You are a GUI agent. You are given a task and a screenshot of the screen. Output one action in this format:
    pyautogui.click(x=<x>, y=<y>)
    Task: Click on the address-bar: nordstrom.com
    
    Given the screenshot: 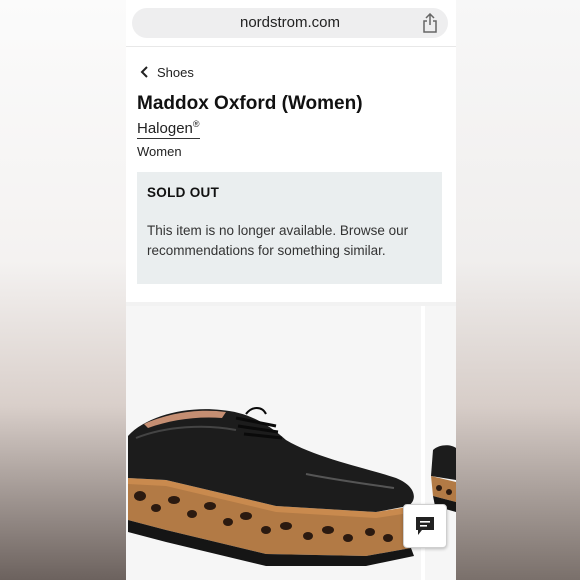 What is the action you would take?
    pyautogui.click(x=290, y=23)
    